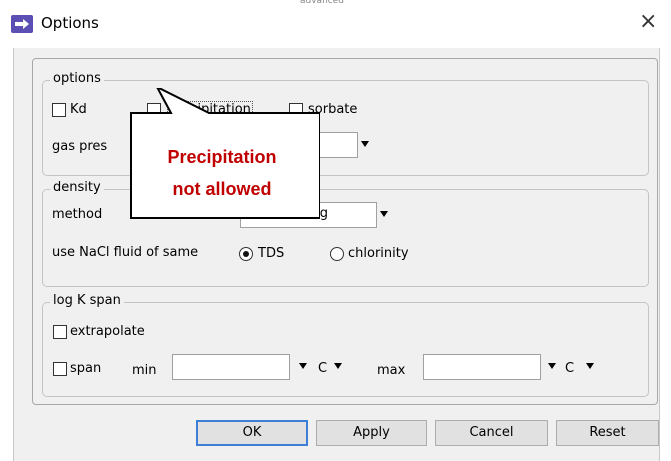 The image size is (671, 461). Describe the element at coordinates (607, 433) in the screenshot. I see `reset-button: Reset` at that location.